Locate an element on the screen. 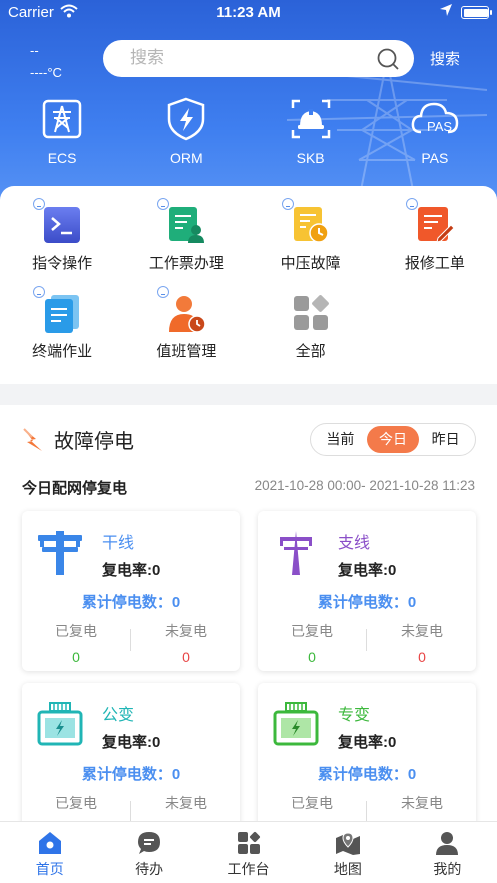  helmet-icon is located at coordinates (310, 119).